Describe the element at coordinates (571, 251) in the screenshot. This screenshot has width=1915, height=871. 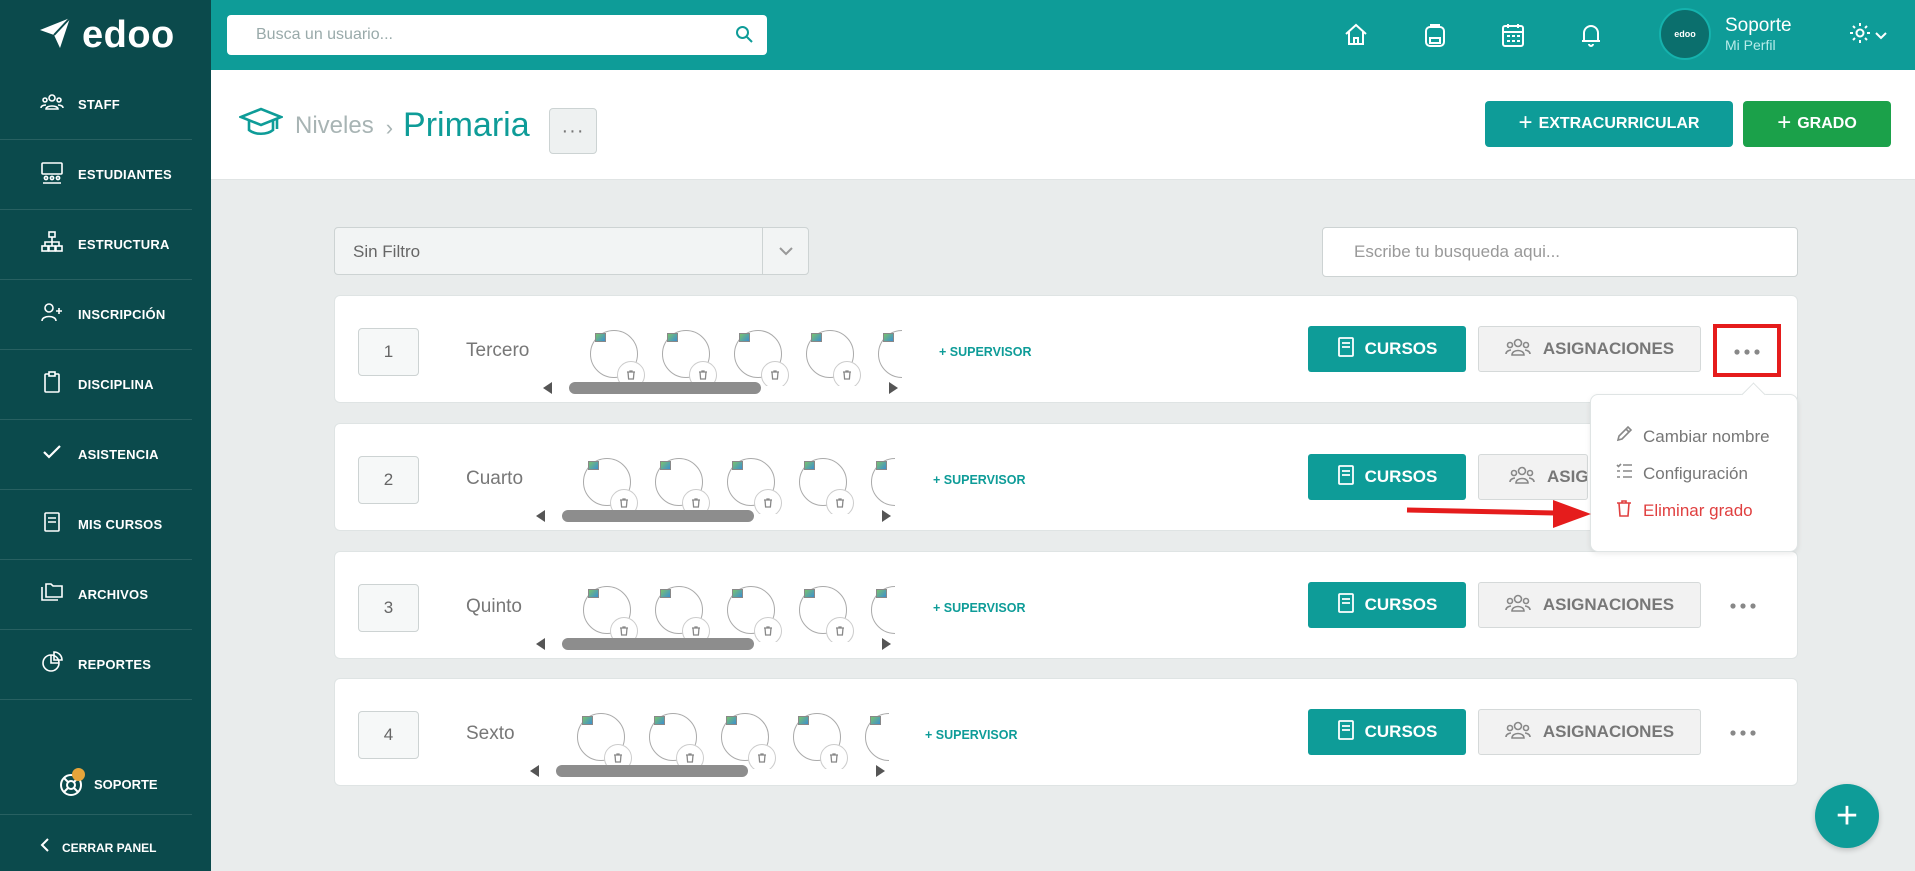
I see `filter-select: Sin Filtro` at that location.